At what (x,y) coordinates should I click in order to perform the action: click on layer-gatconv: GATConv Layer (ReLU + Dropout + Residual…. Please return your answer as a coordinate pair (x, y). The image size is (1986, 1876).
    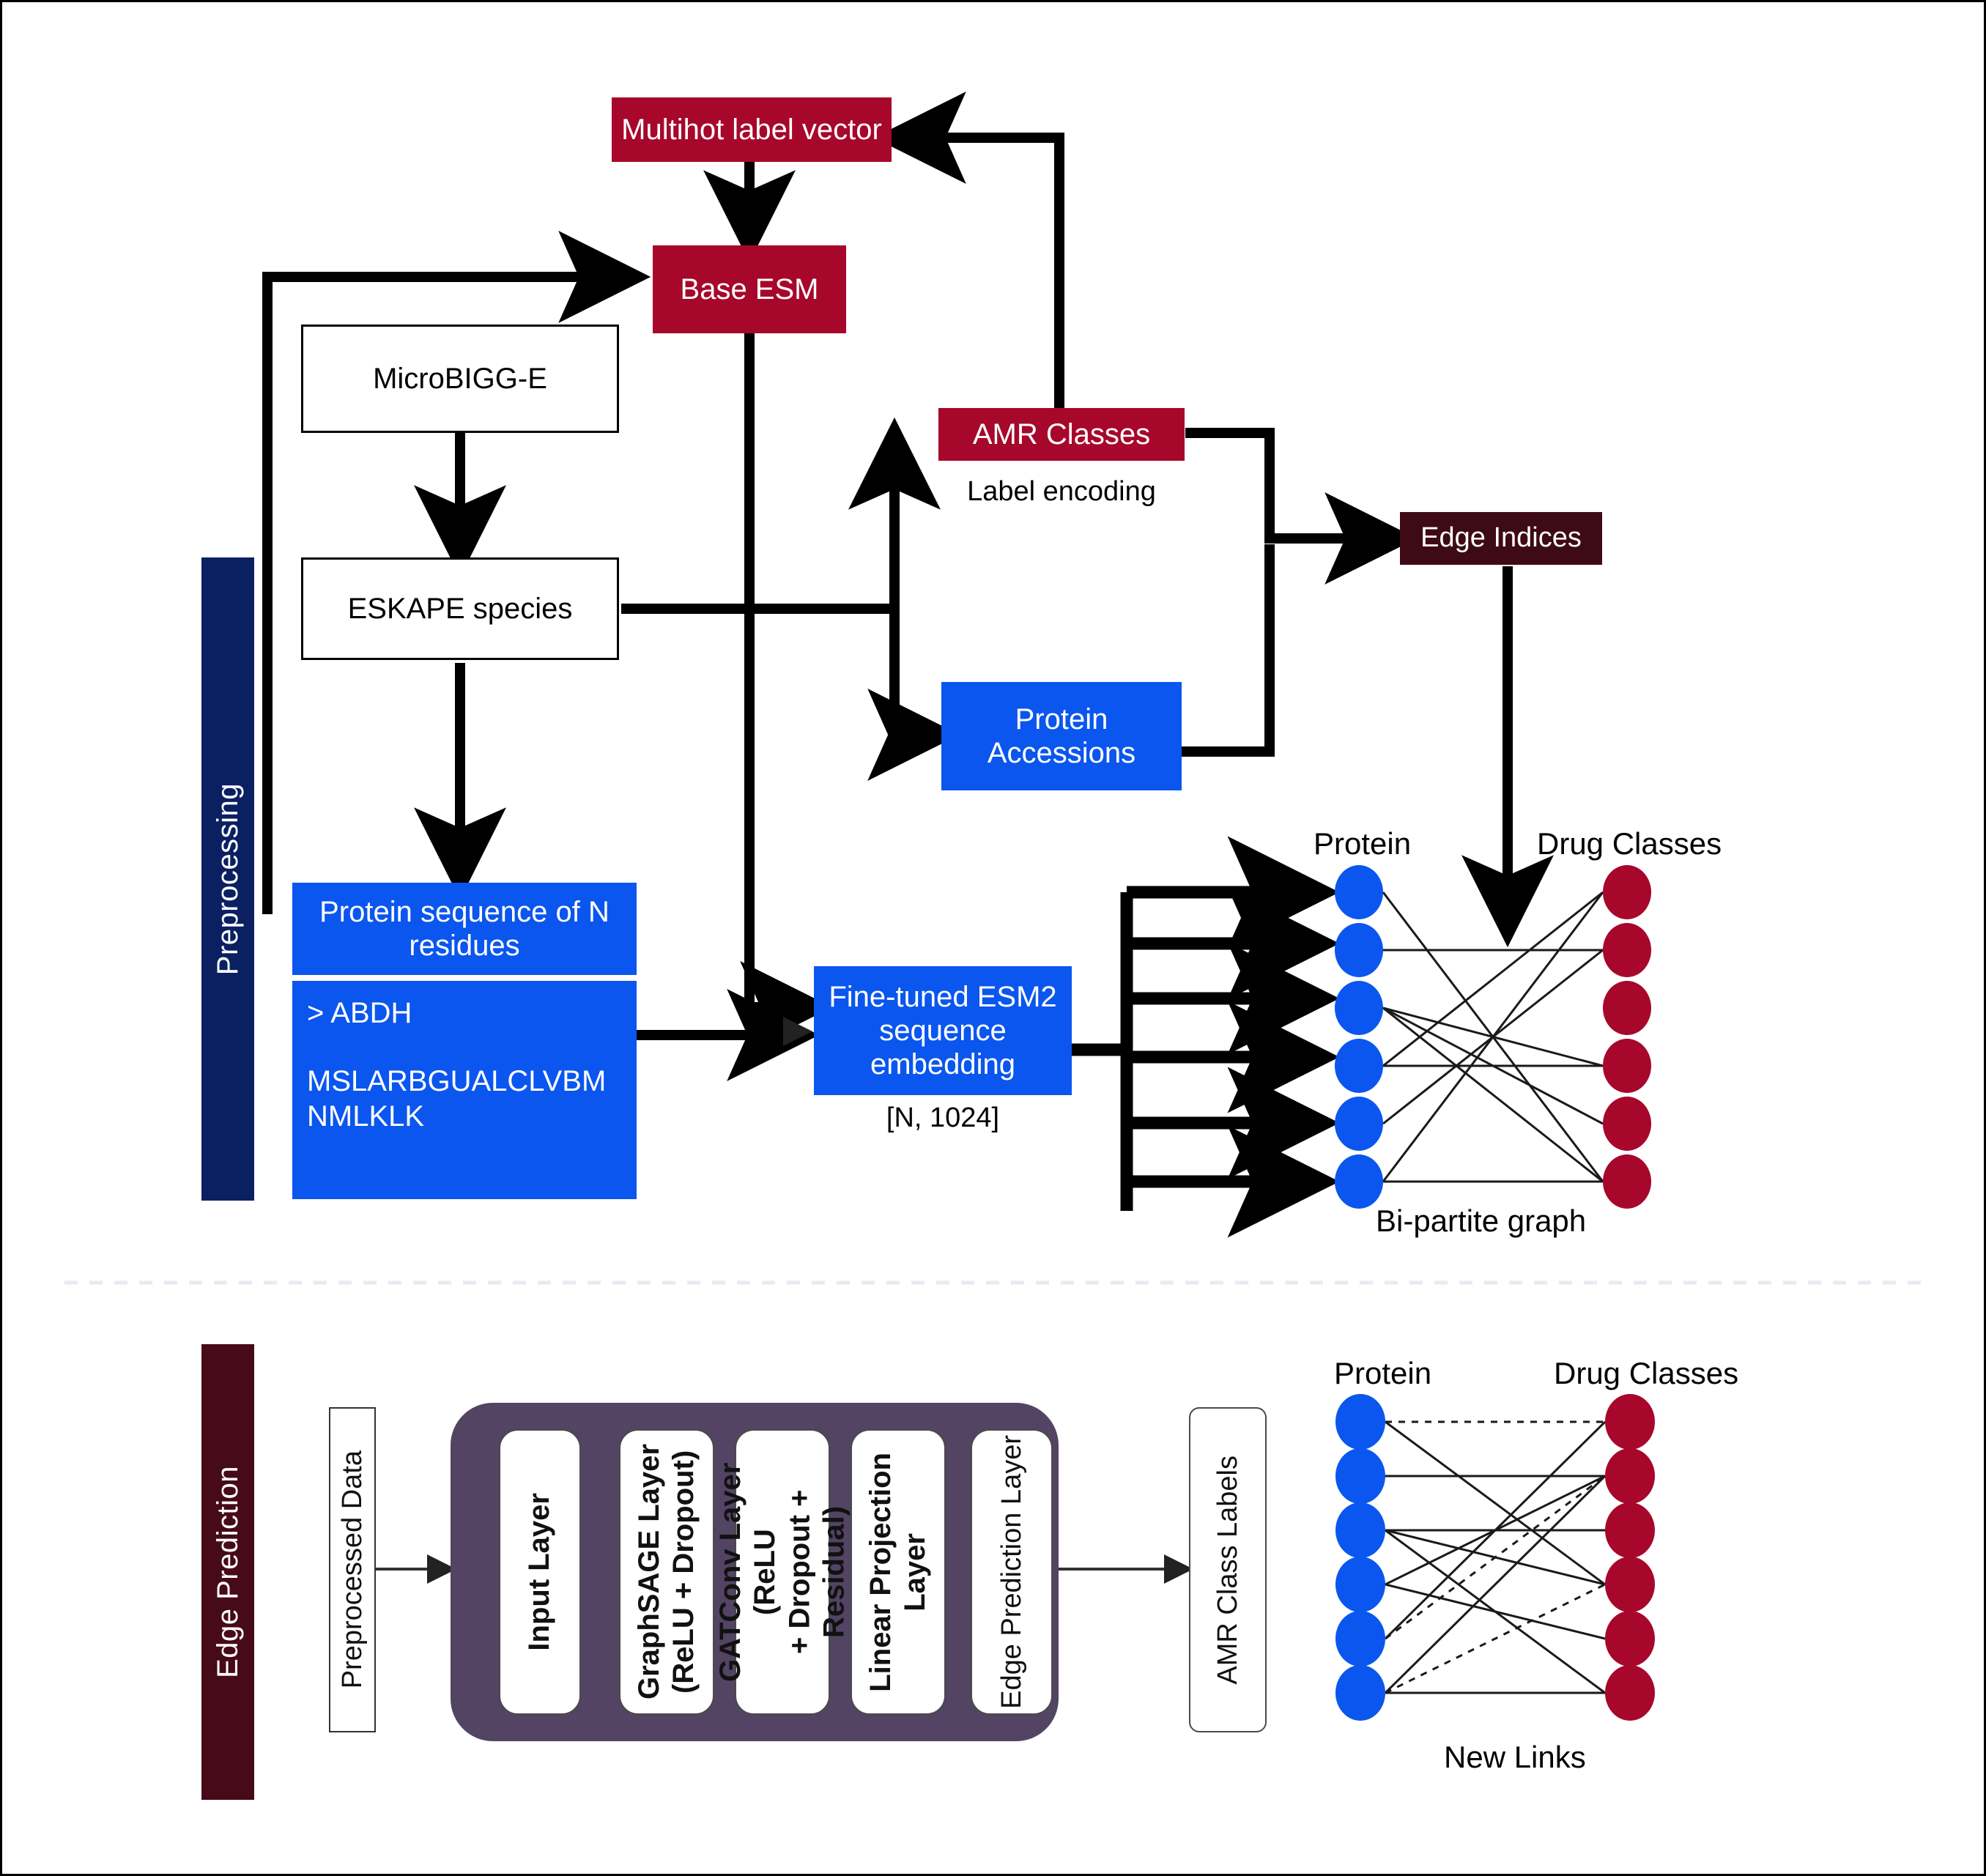
    Looking at the image, I should click on (782, 1572).